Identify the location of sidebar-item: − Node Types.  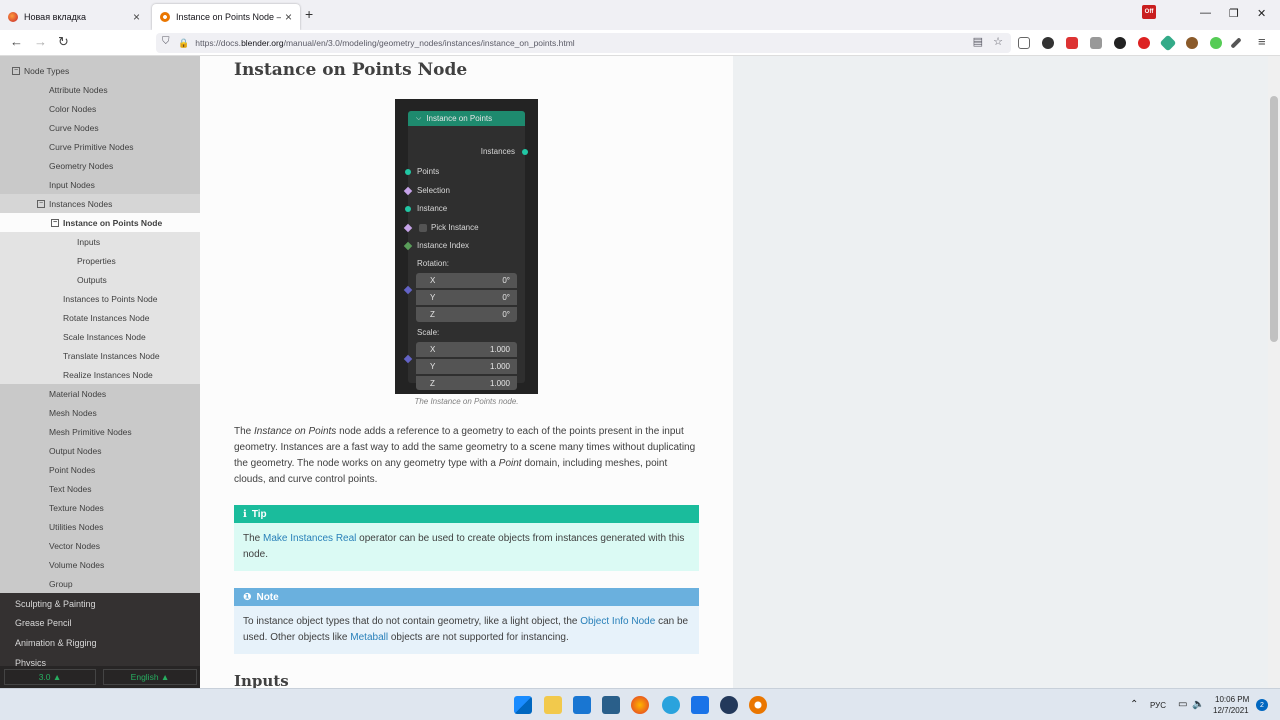
(100, 70).